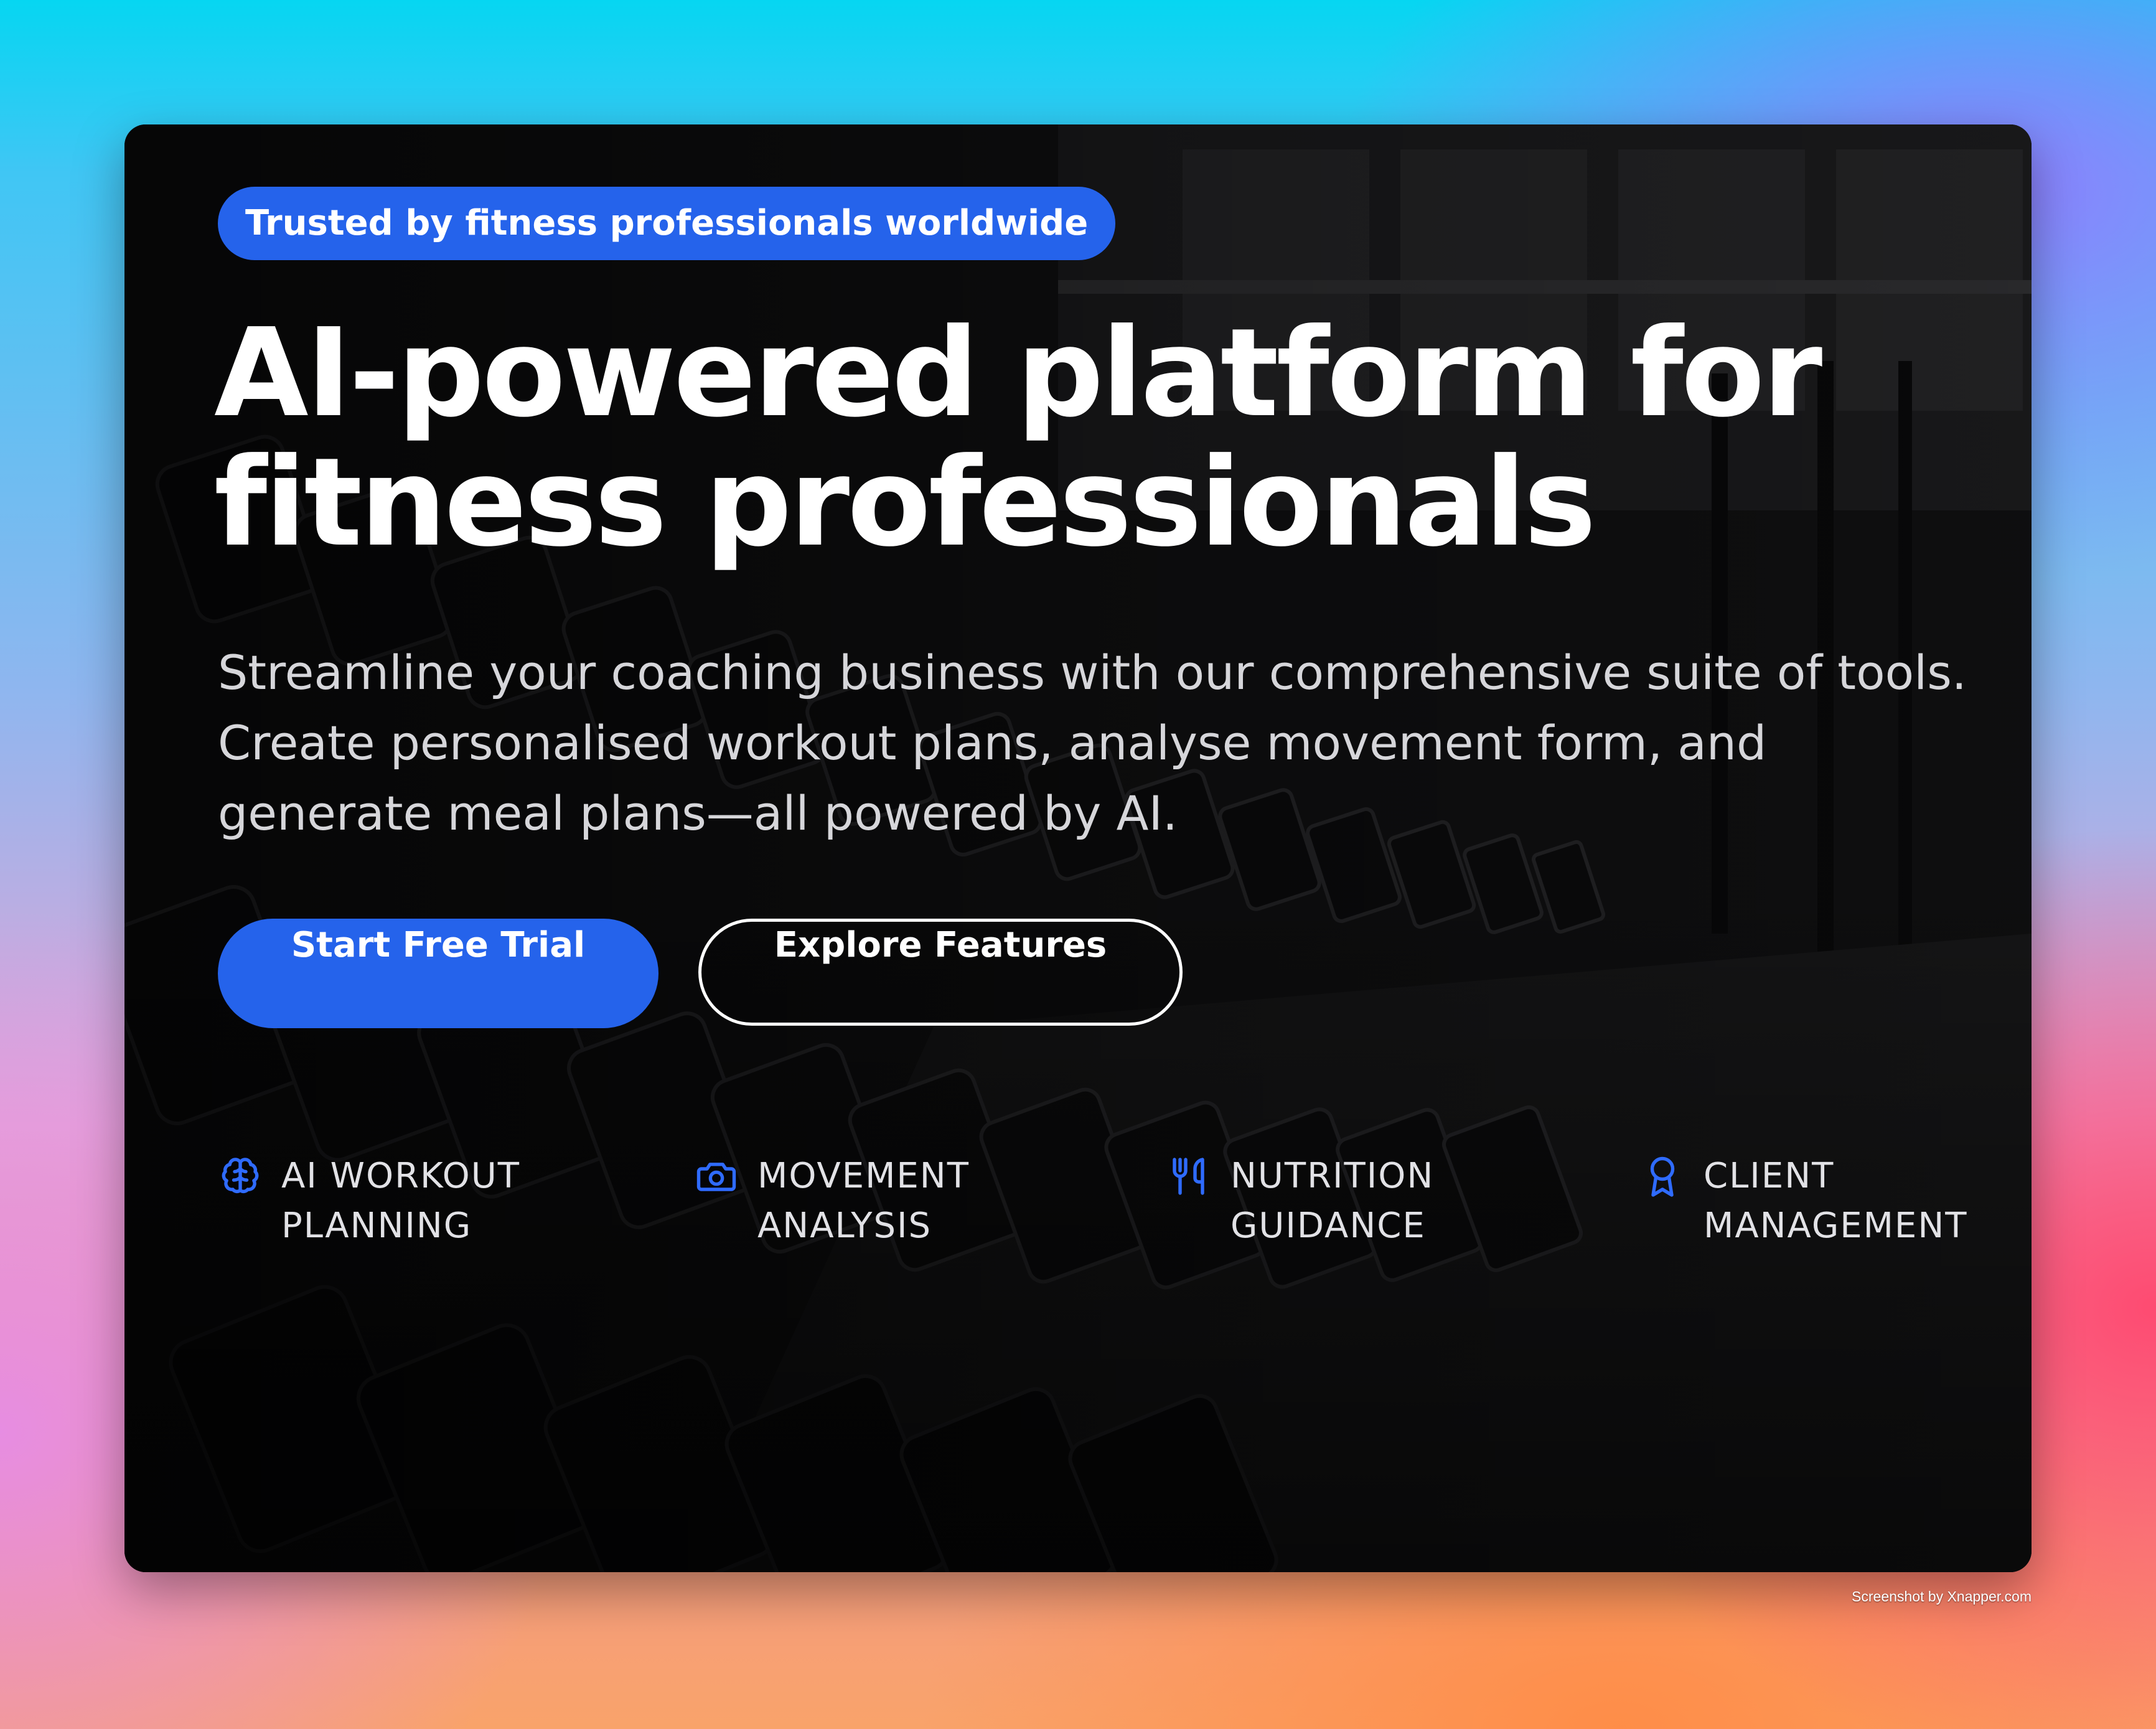  I want to click on feature-label: MOVEMENT ANALYSIS, so click(863, 1201).